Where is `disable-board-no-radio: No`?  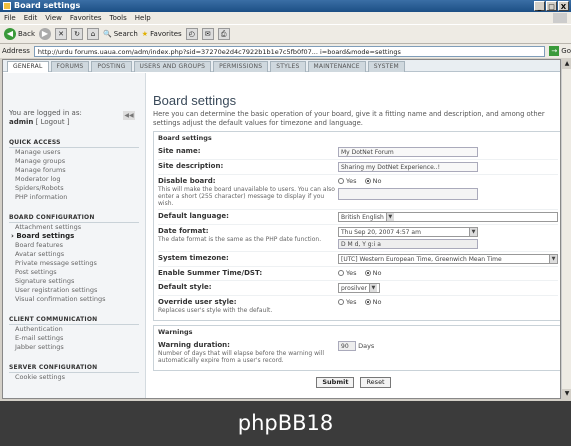 disable-board-no-radio: No is located at coordinates (372, 181).